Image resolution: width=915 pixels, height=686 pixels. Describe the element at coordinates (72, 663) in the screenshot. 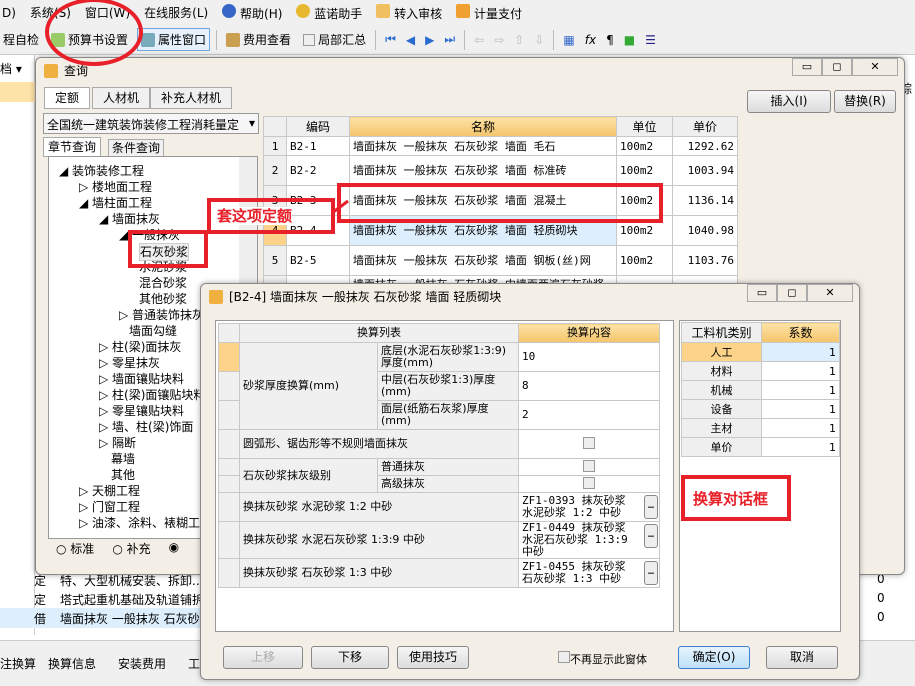

I see `tab-conversion-info: 换算信息` at that location.